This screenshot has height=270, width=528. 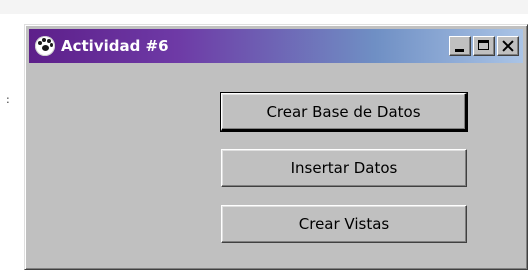 I want to click on window-title: Actividad #6, so click(x=115, y=46).